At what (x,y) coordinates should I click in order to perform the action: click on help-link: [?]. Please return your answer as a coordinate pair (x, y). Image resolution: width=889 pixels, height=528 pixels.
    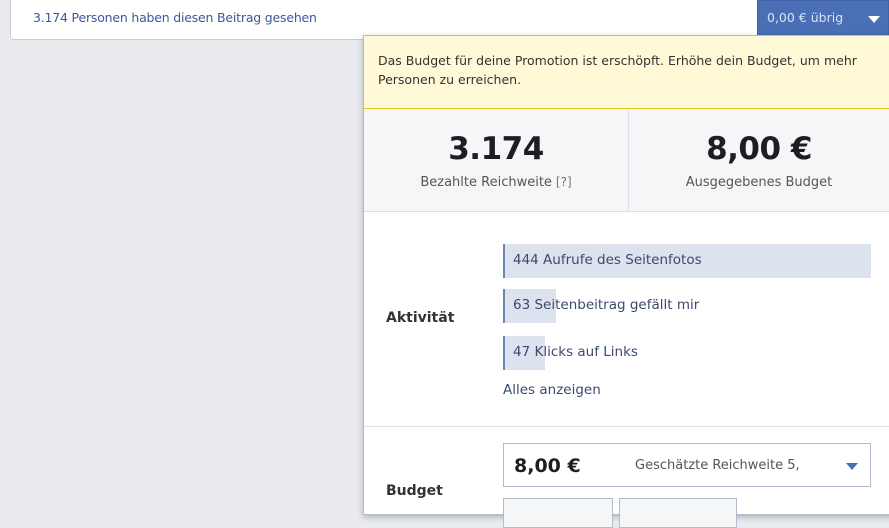
    Looking at the image, I should click on (564, 182).